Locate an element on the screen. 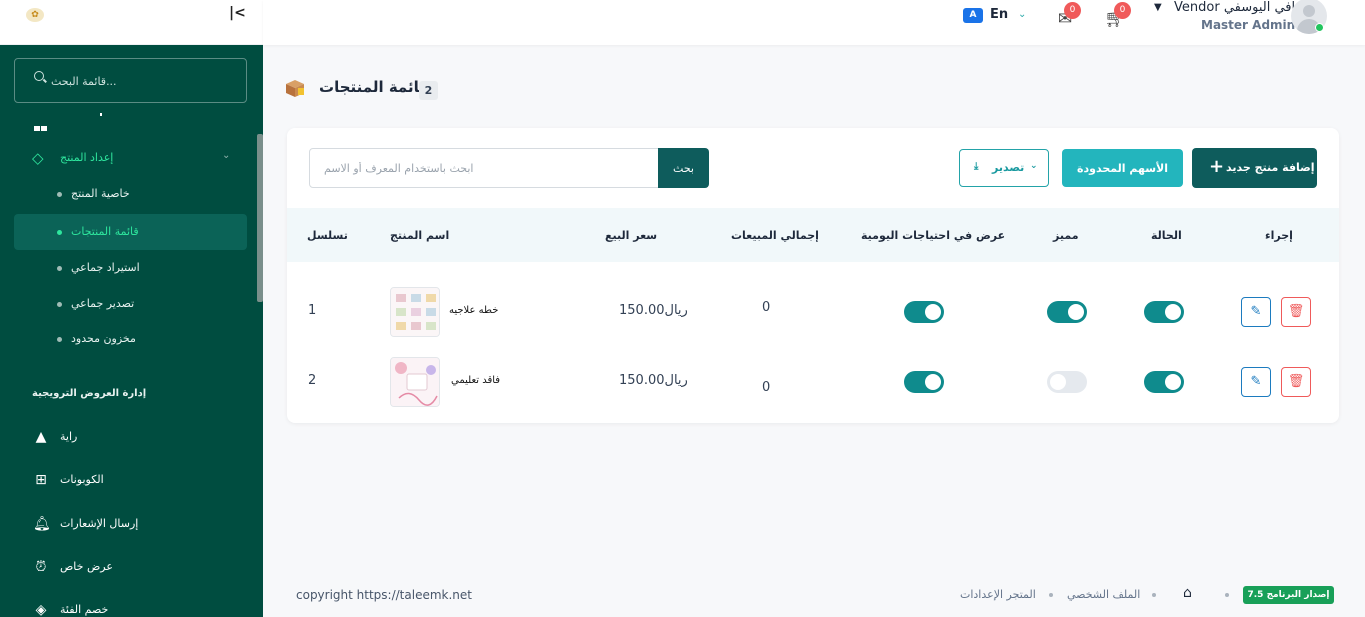 This screenshot has height=617, width=1365. export-label: تصدير is located at coordinates (1008, 167).